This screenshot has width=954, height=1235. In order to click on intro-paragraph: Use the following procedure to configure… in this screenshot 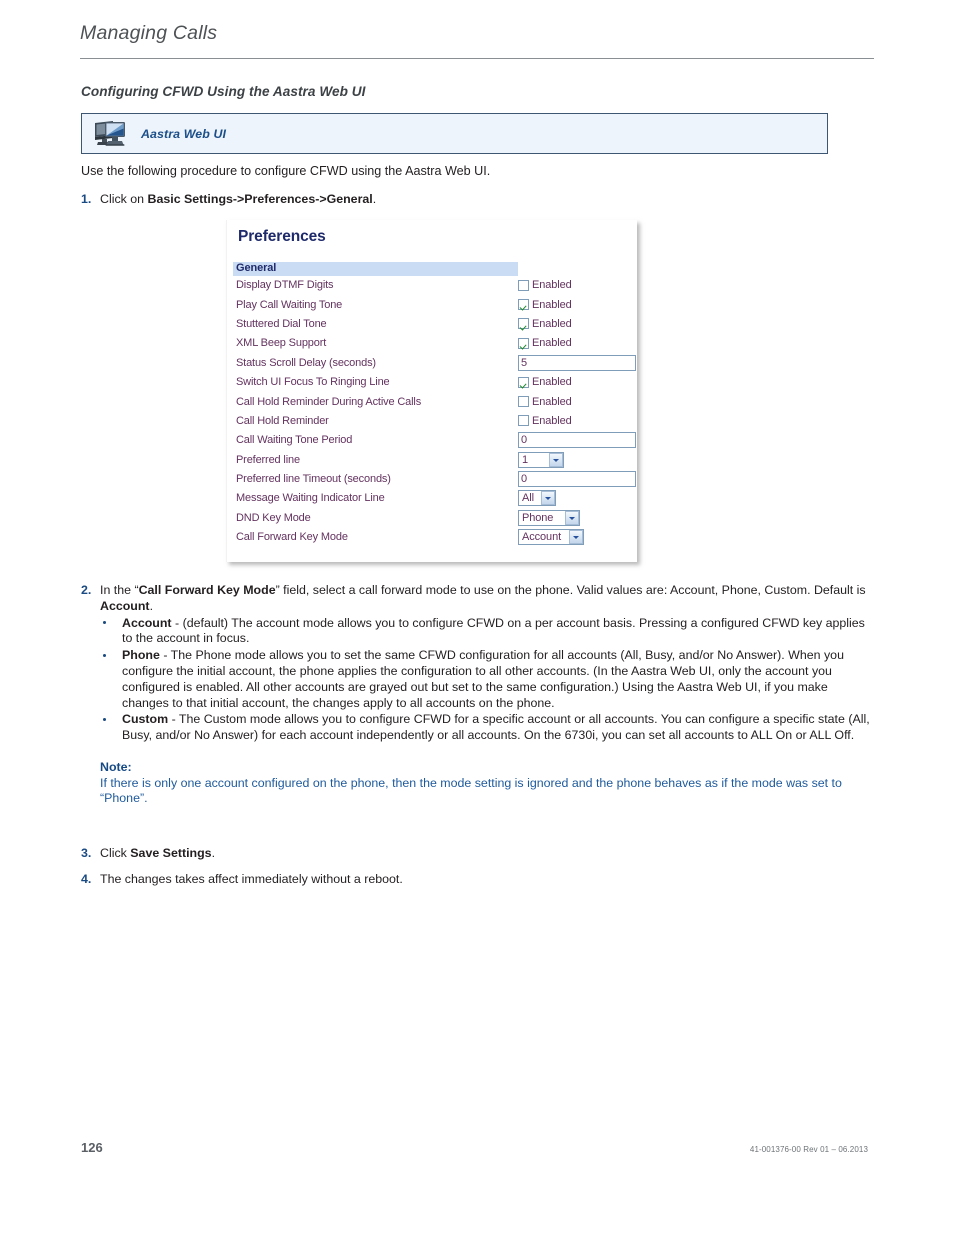, I will do `click(286, 171)`.